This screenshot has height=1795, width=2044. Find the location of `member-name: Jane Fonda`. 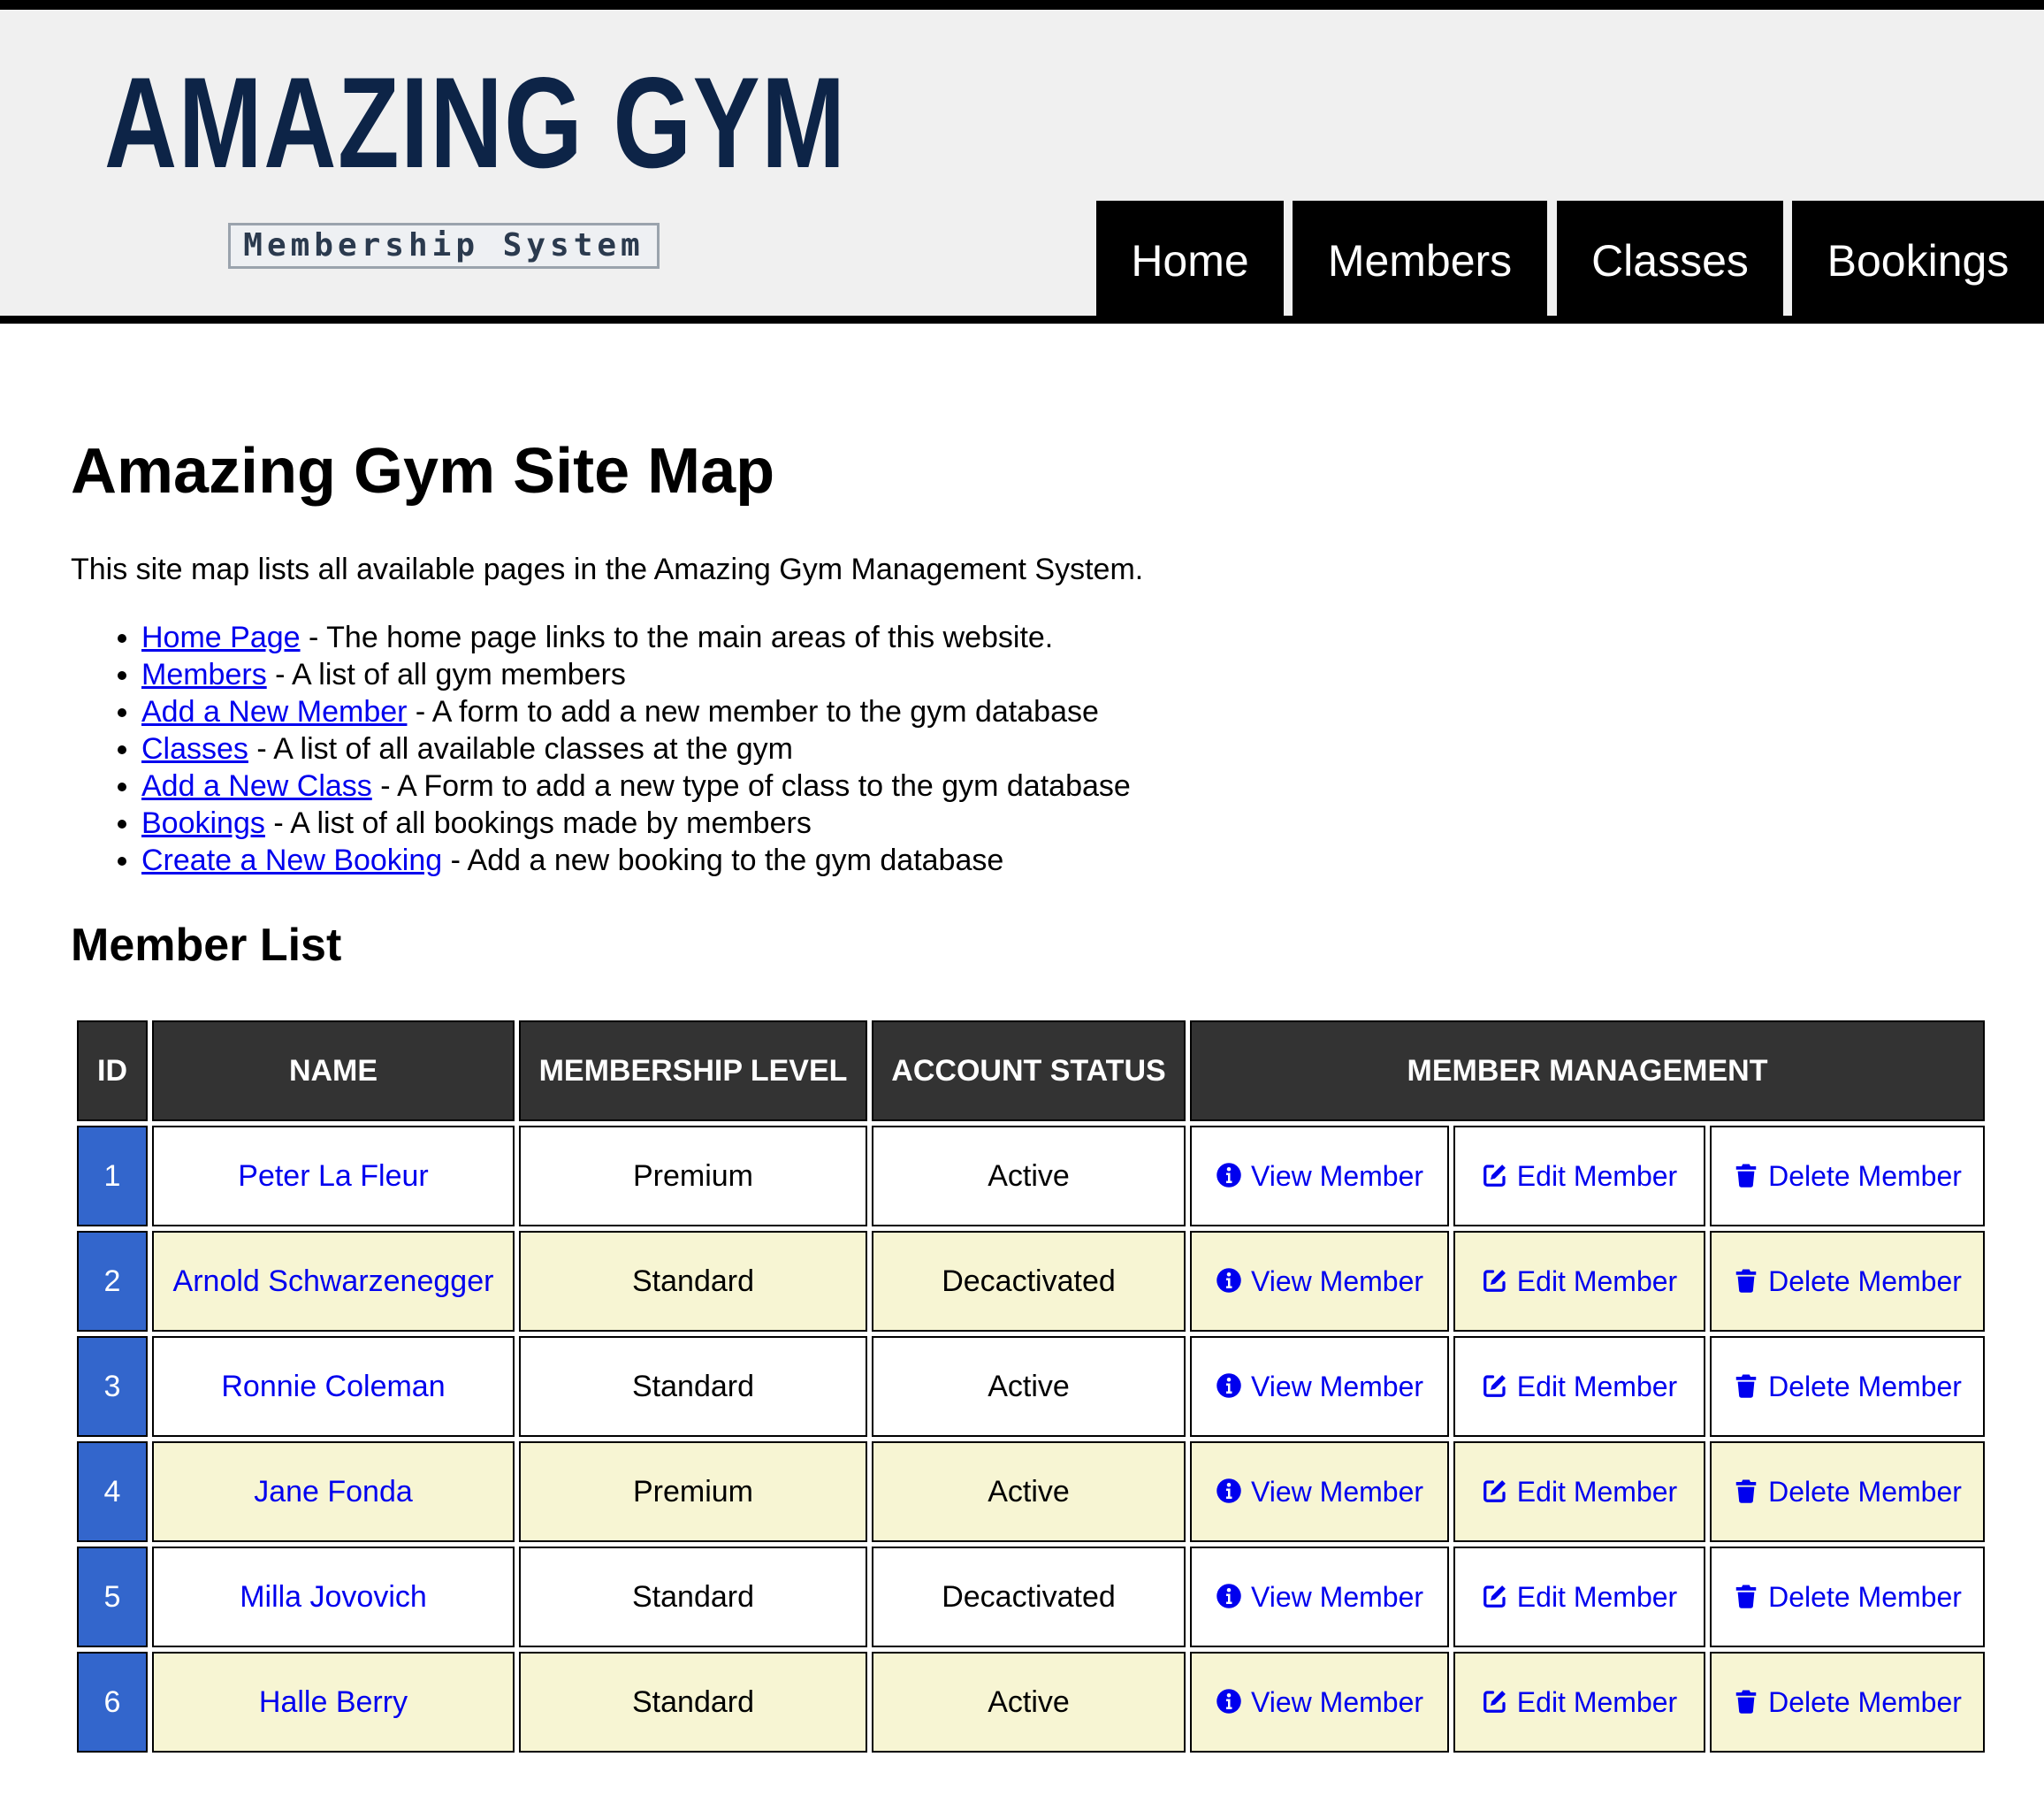

member-name: Jane Fonda is located at coordinates (333, 1492).